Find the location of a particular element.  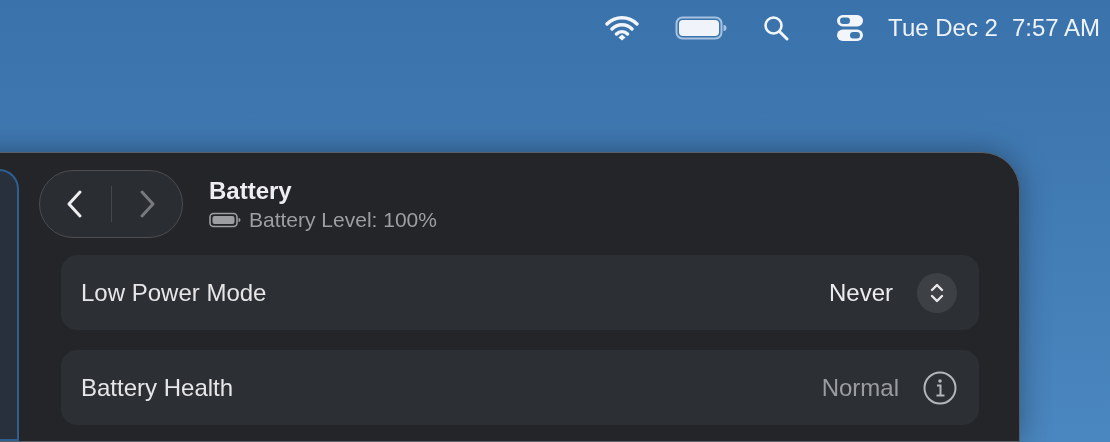

control-center-icon is located at coordinates (850, 28).